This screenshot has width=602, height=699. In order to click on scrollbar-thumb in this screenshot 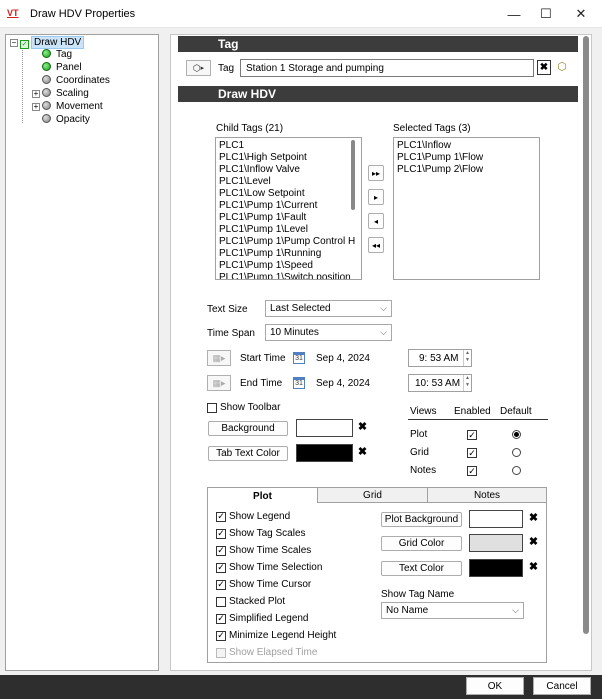, I will do `click(586, 335)`.